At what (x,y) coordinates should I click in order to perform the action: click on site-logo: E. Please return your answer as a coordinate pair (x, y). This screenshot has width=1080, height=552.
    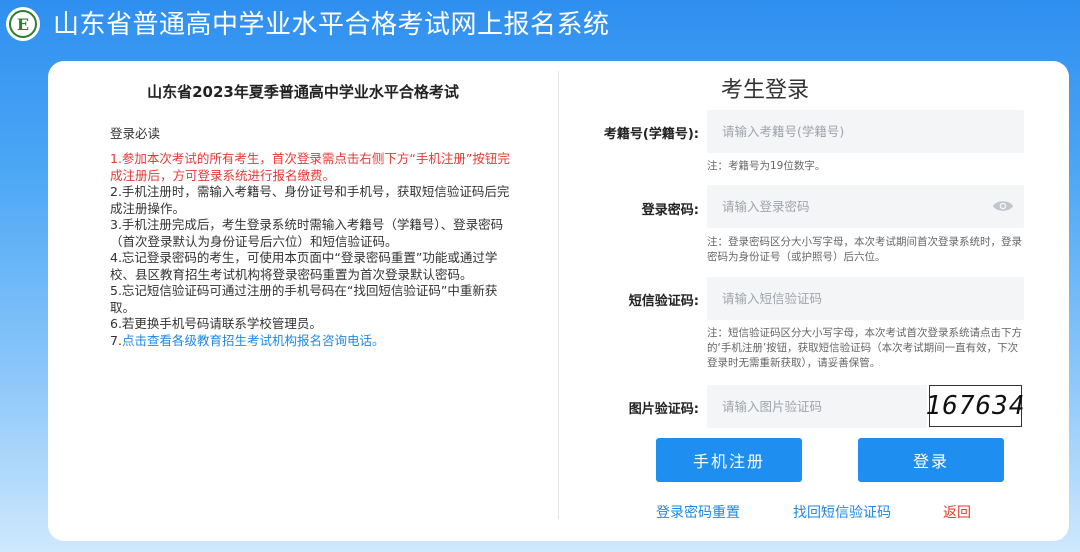
    Looking at the image, I should click on (23, 24).